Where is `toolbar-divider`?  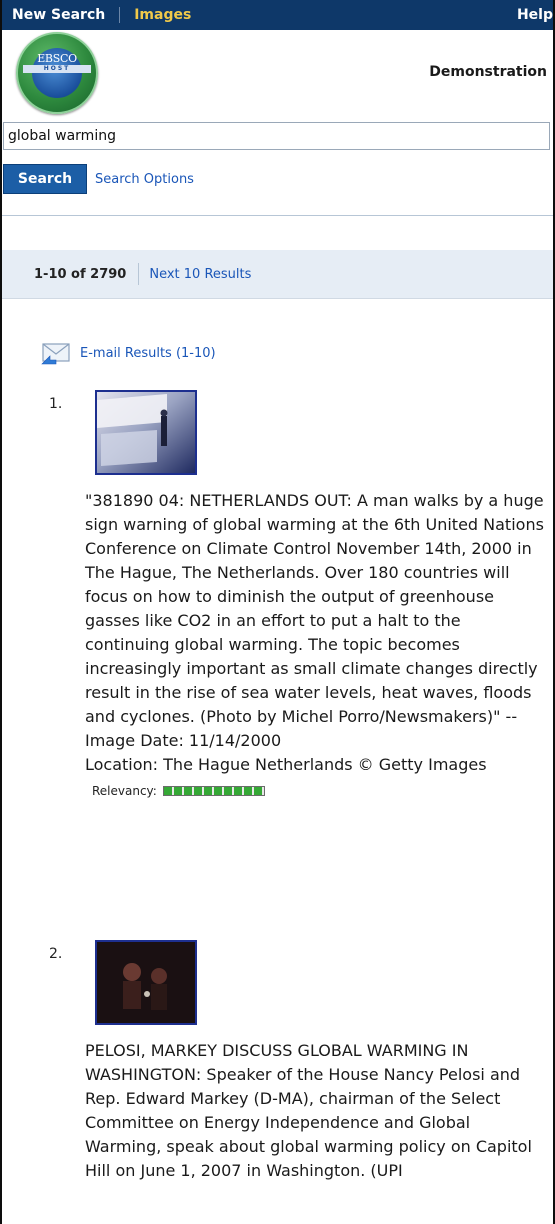
toolbar-divider is located at coordinates (139, 274).